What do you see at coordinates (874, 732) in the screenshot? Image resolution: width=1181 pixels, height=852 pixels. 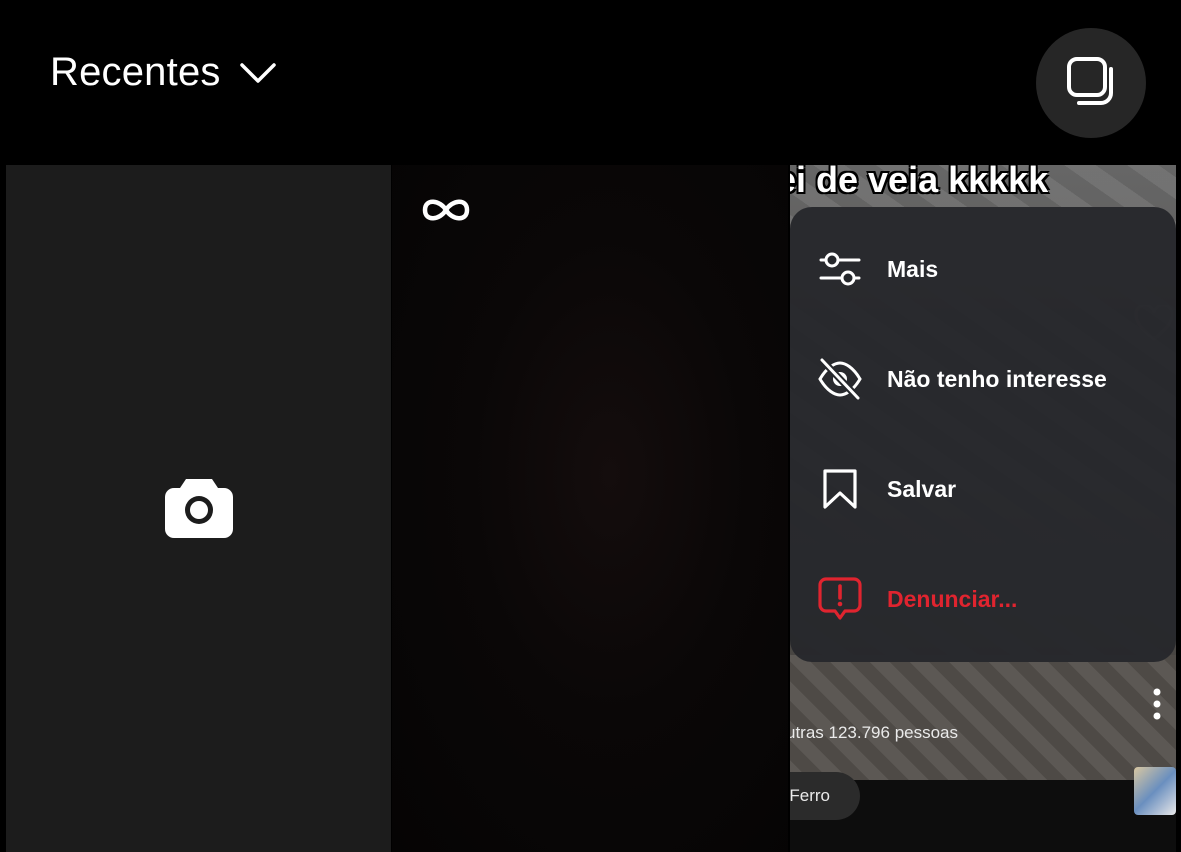 I see `likes-text: utras 123.796 pessoas` at bounding box center [874, 732].